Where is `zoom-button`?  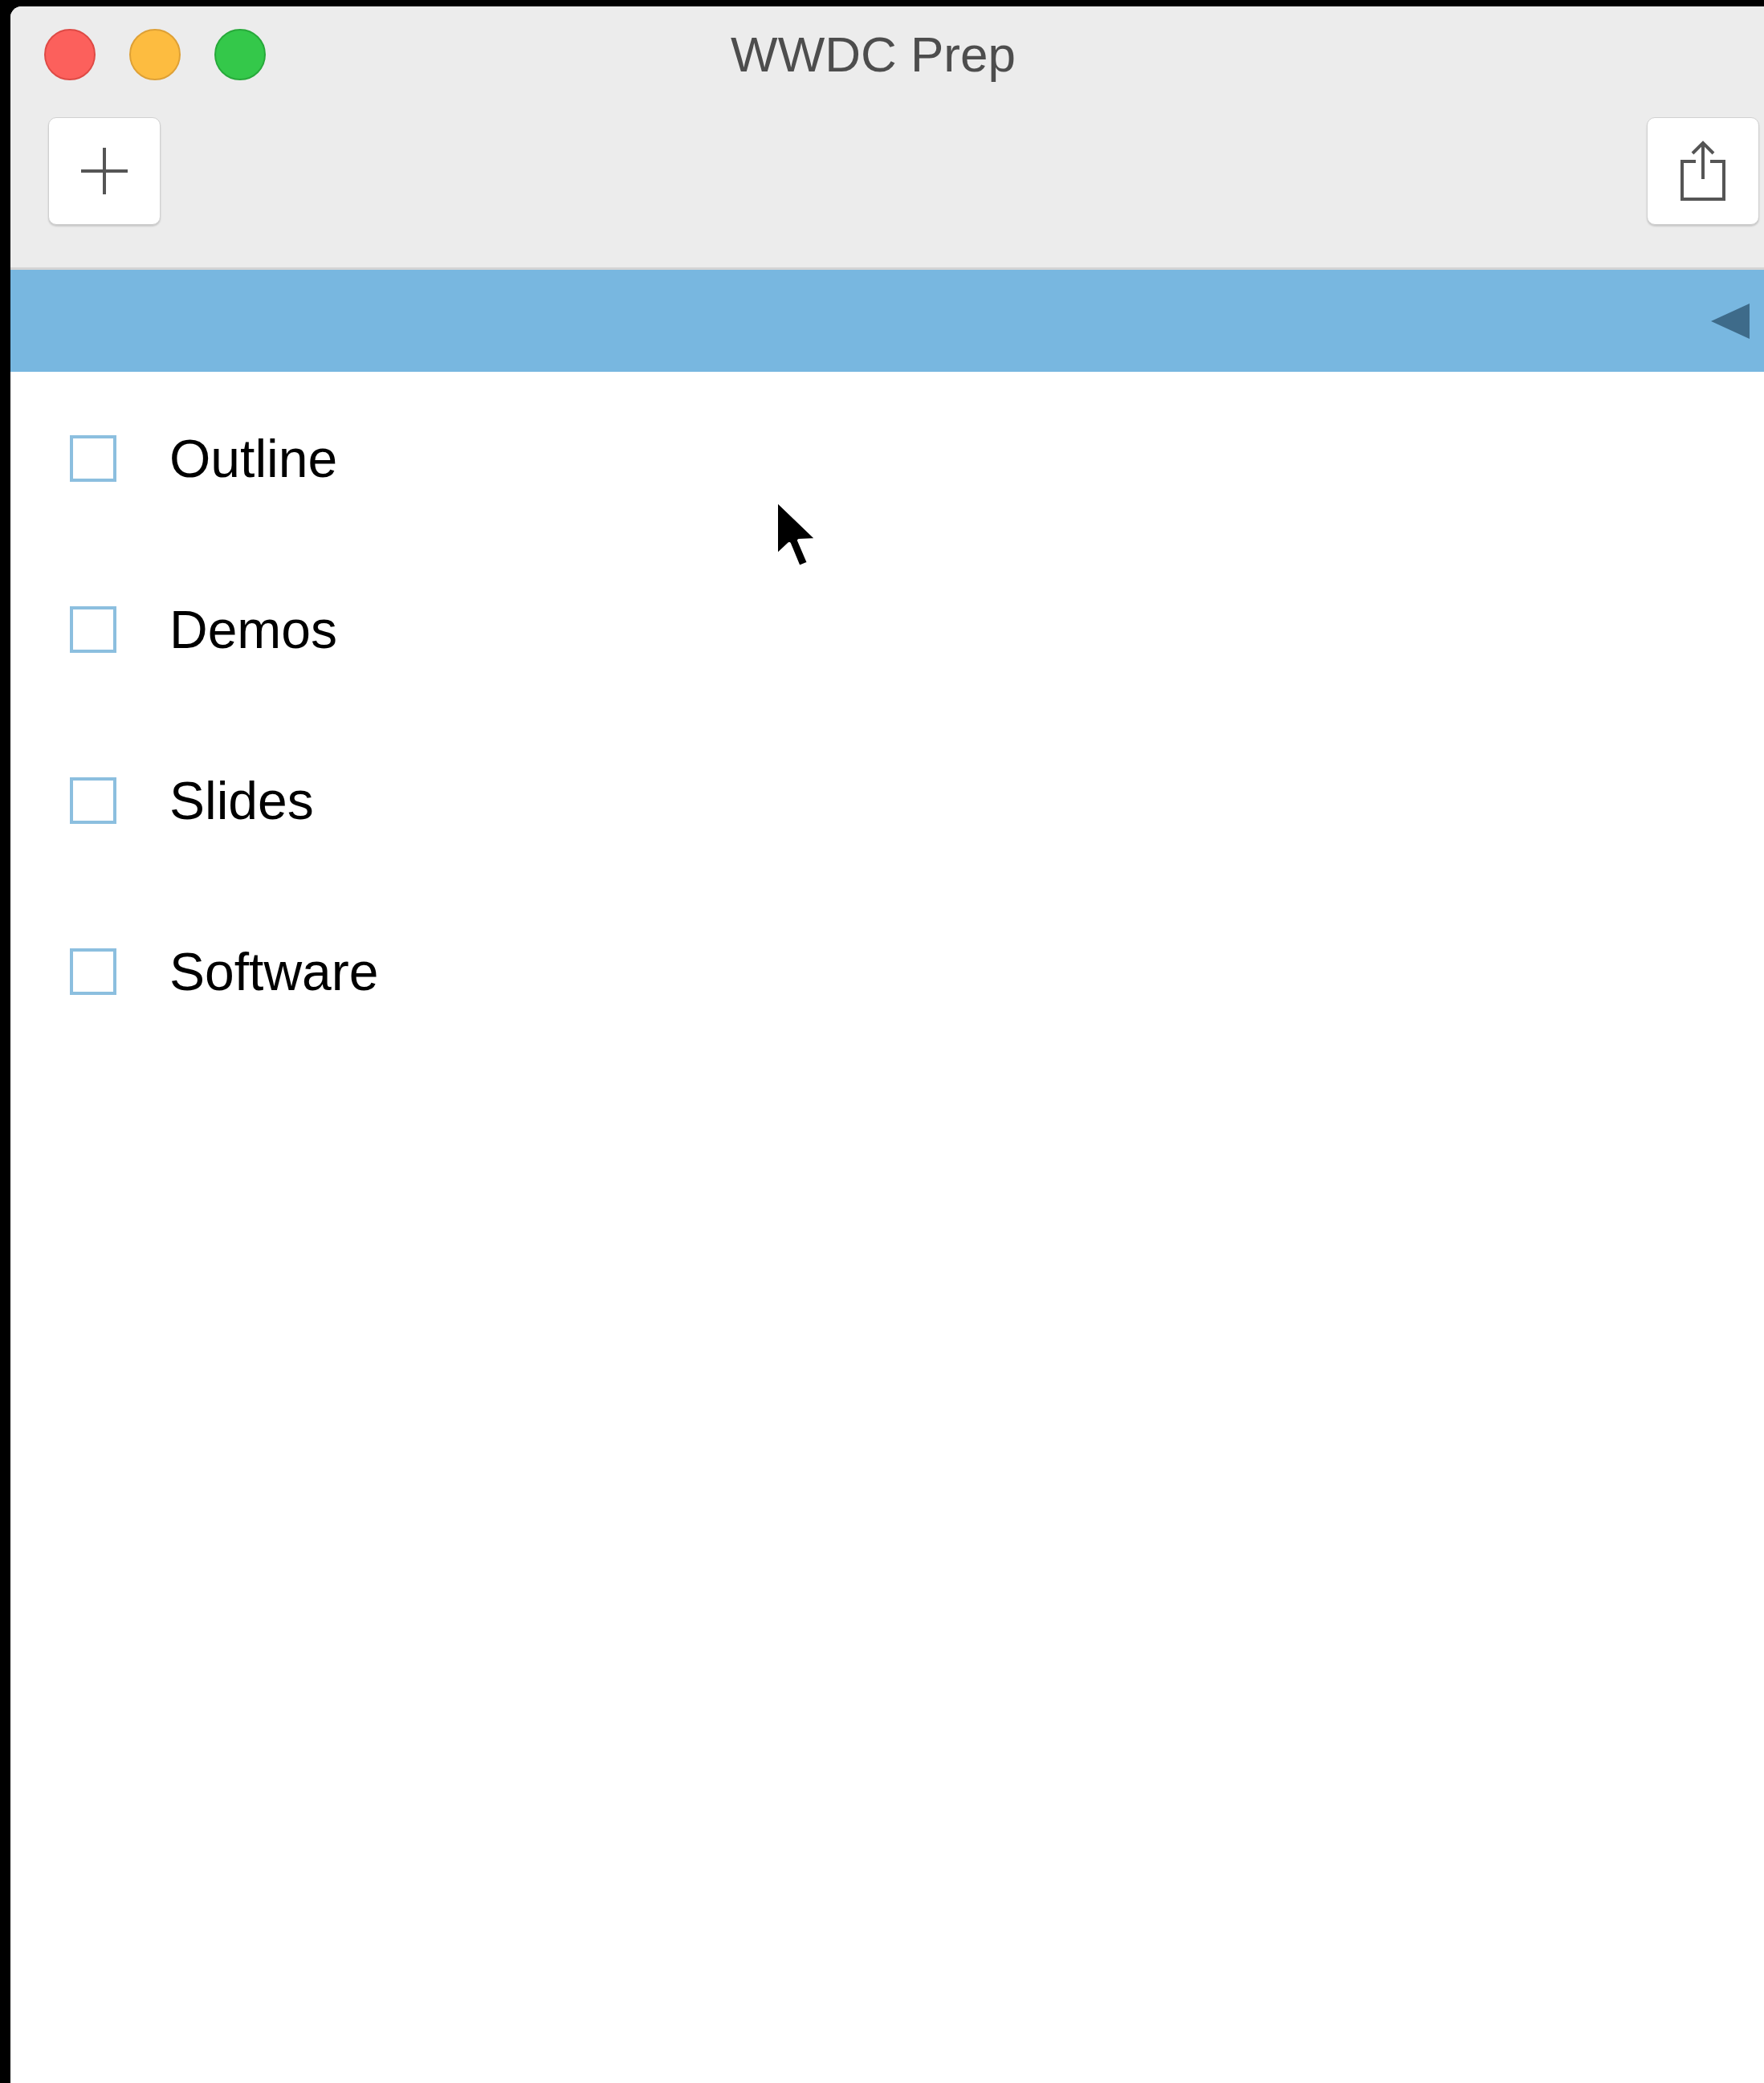
zoom-button is located at coordinates (240, 54).